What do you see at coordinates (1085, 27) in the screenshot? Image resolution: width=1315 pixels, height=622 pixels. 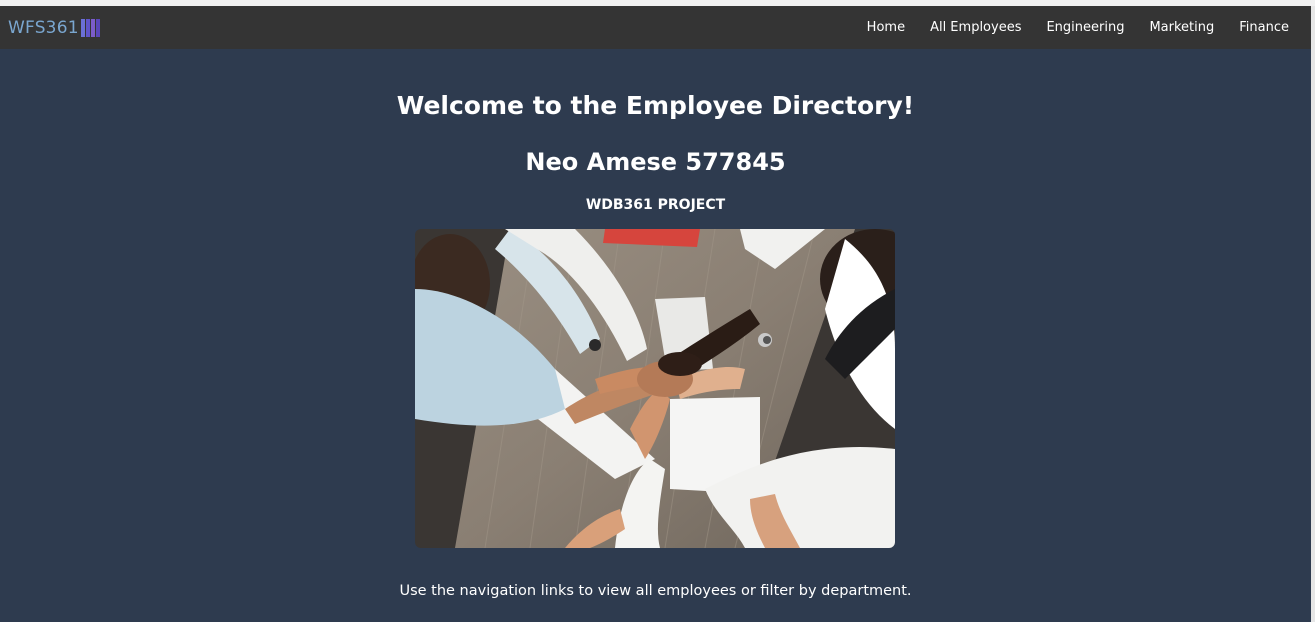 I see `nav-link-engineering: Engineering` at bounding box center [1085, 27].